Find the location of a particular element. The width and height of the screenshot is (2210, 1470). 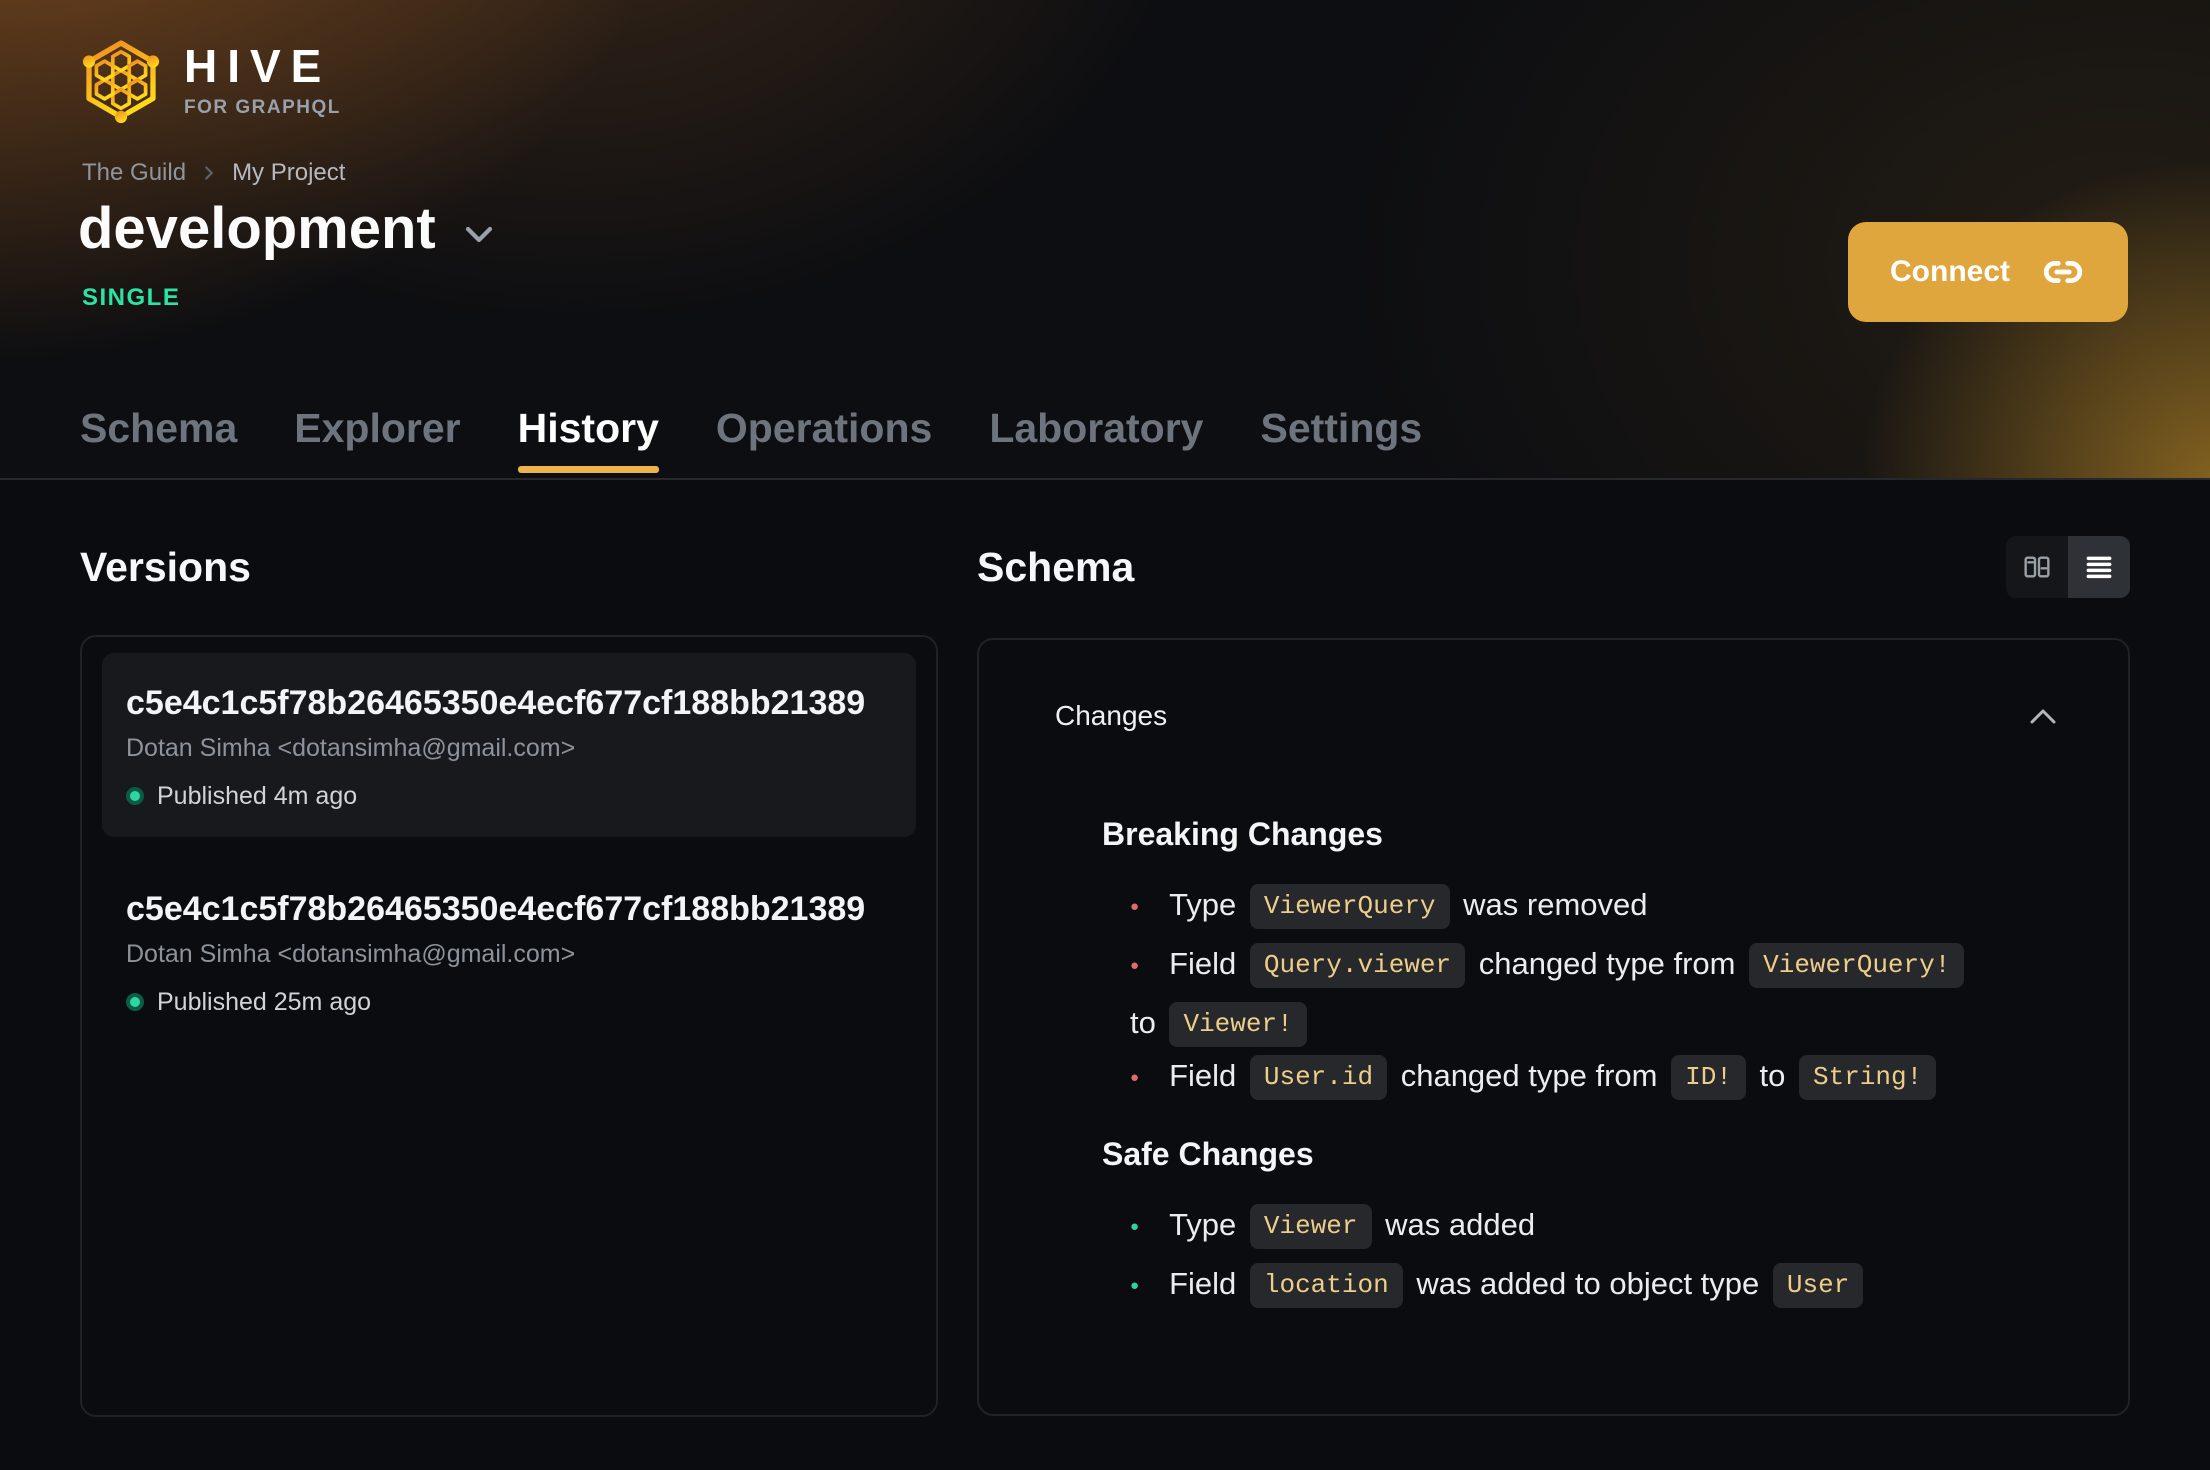

change-text: was added is located at coordinates (1456, 1224).